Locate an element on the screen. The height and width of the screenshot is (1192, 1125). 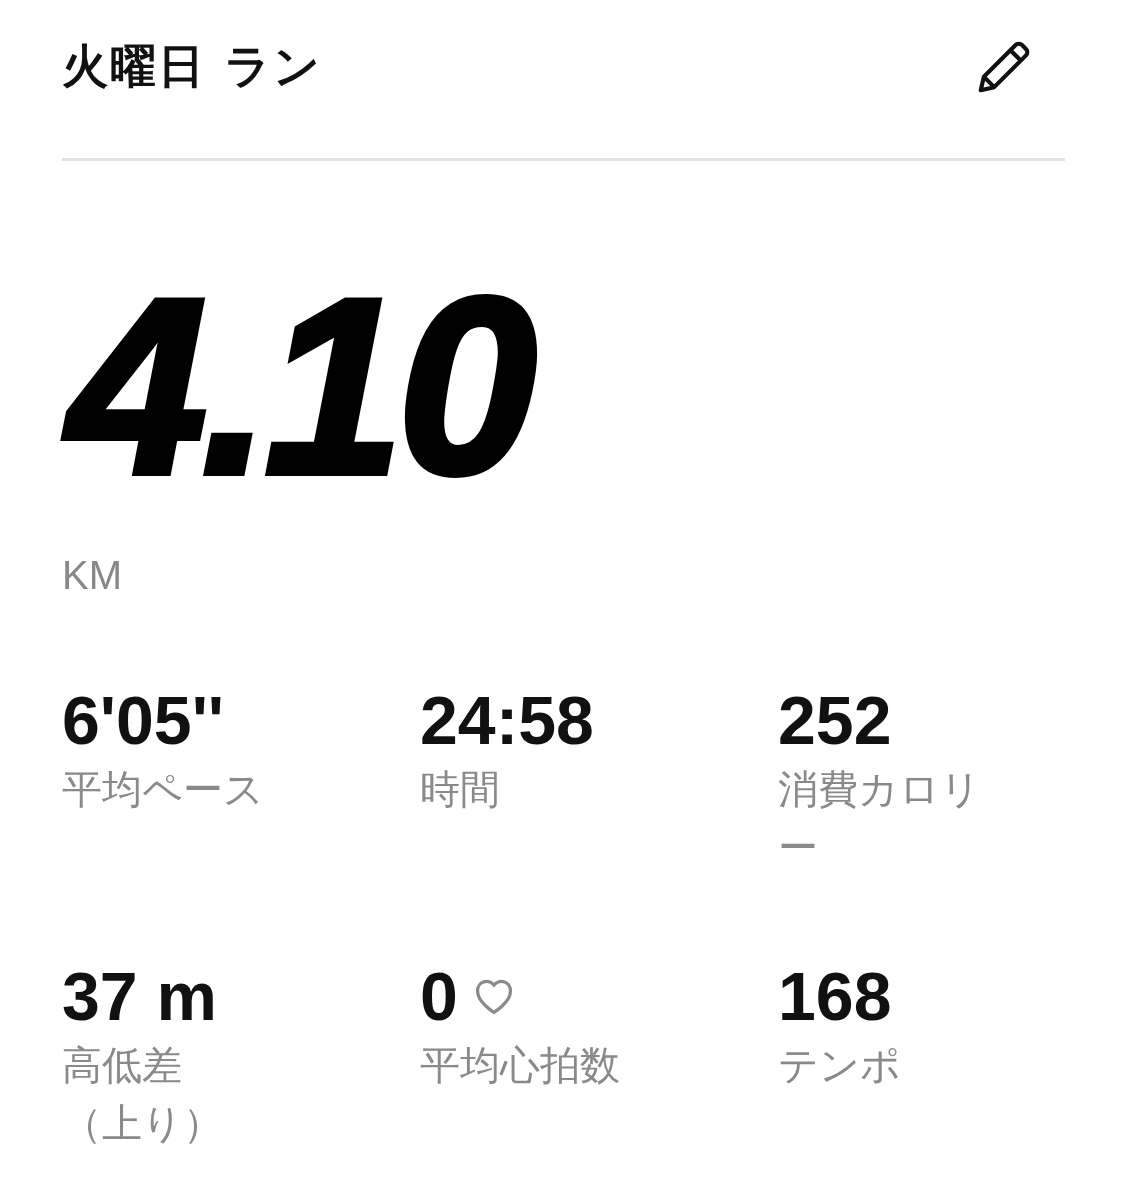
stat-label: 平均ペース is located at coordinates (163, 789).